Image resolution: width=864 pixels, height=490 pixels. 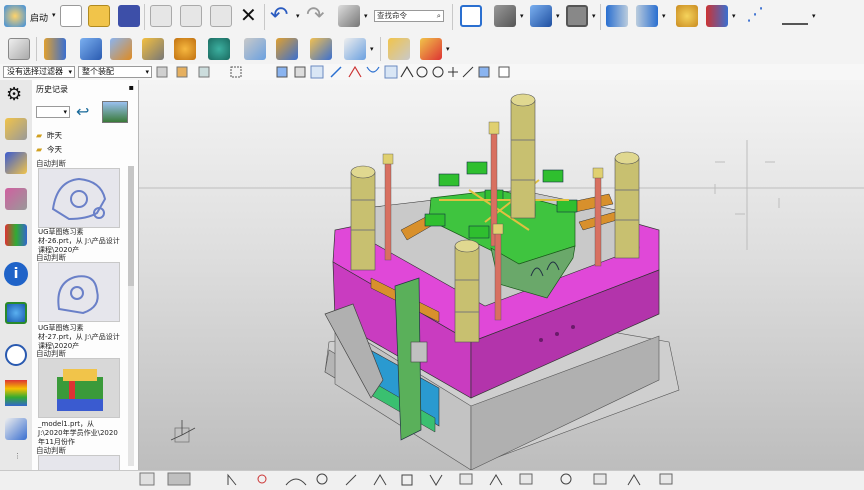 I want to click on snap-enable-icon, so click(x=317, y=72).